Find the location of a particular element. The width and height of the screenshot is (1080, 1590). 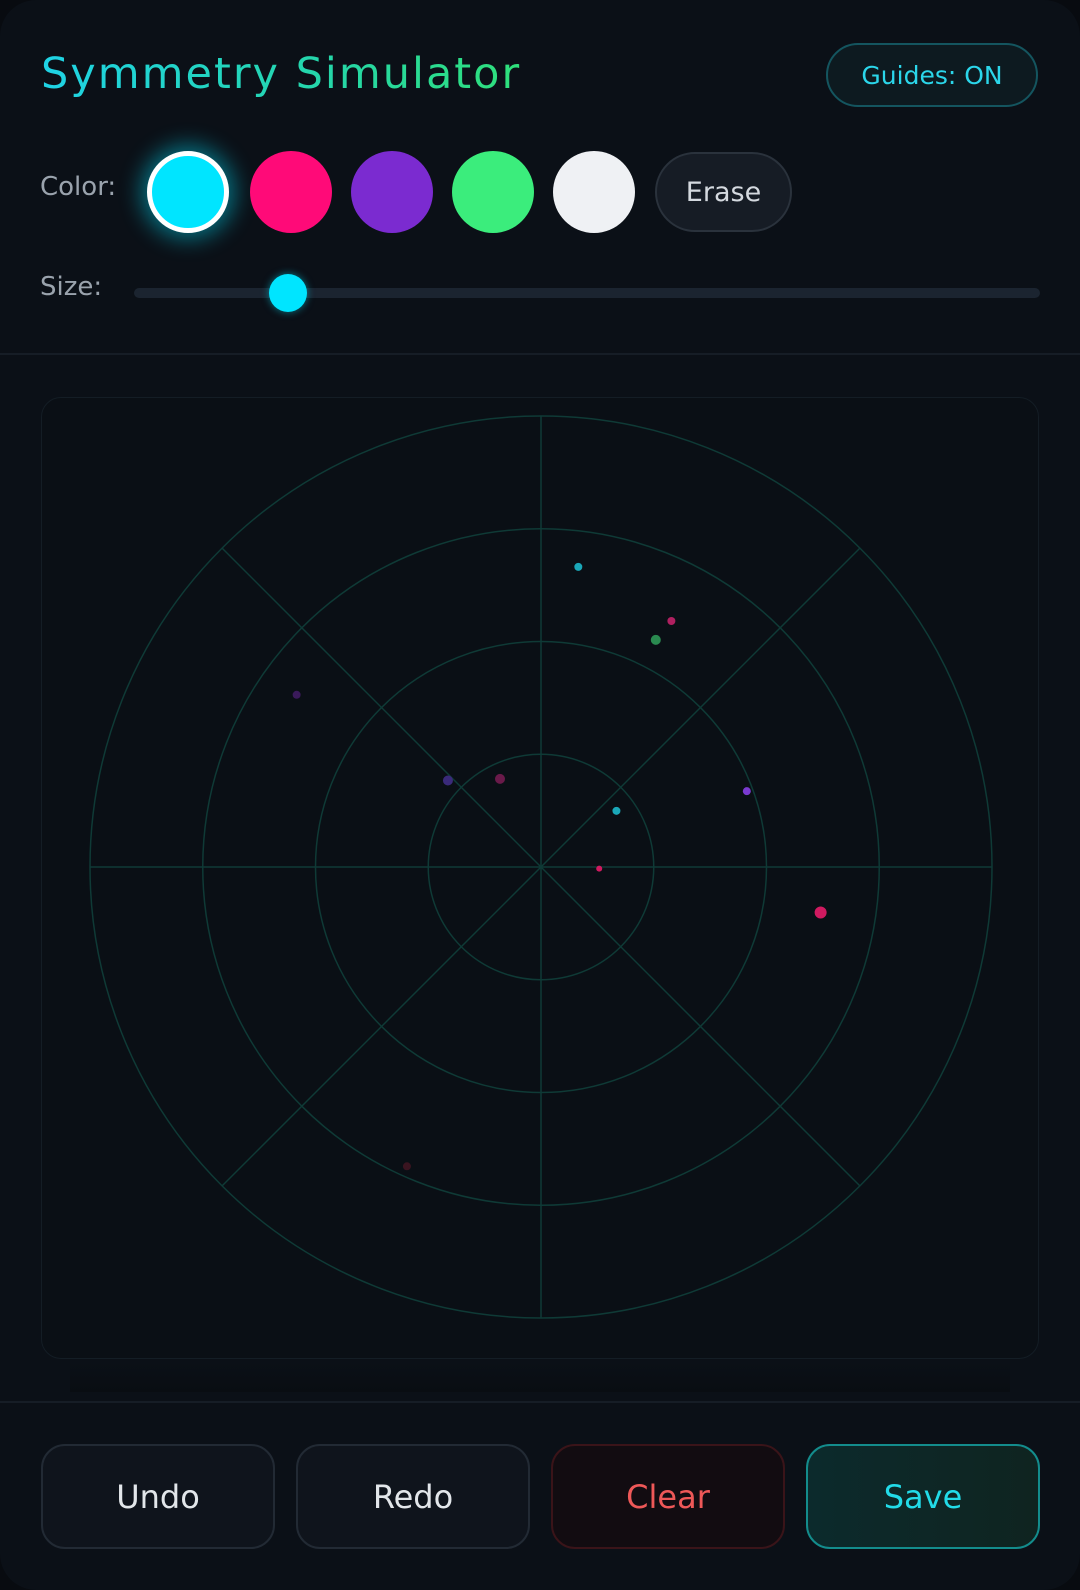

size-slider-thumb is located at coordinates (288, 293).